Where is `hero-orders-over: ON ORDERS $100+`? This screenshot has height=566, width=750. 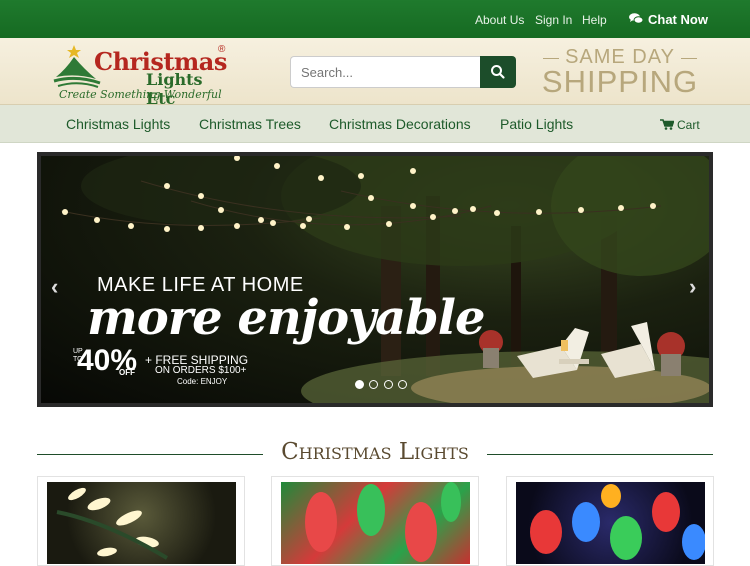 hero-orders-over: ON ORDERS $100+ is located at coordinates (201, 370).